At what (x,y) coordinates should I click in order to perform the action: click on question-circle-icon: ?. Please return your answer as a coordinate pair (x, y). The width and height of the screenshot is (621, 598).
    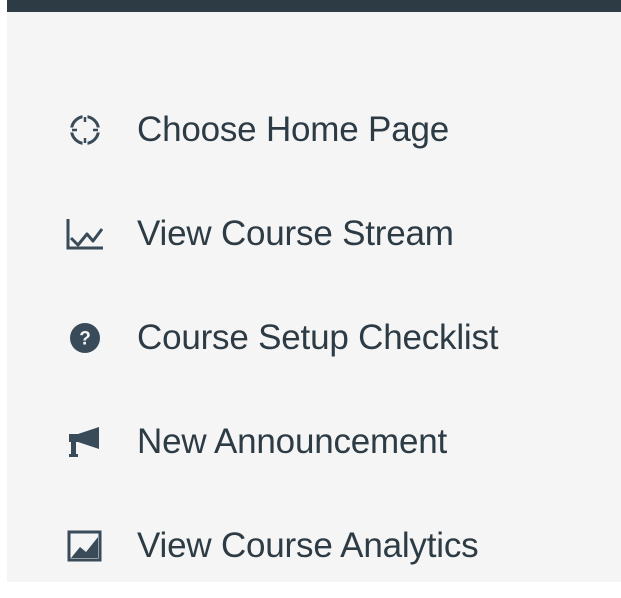
    Looking at the image, I should click on (85, 338).